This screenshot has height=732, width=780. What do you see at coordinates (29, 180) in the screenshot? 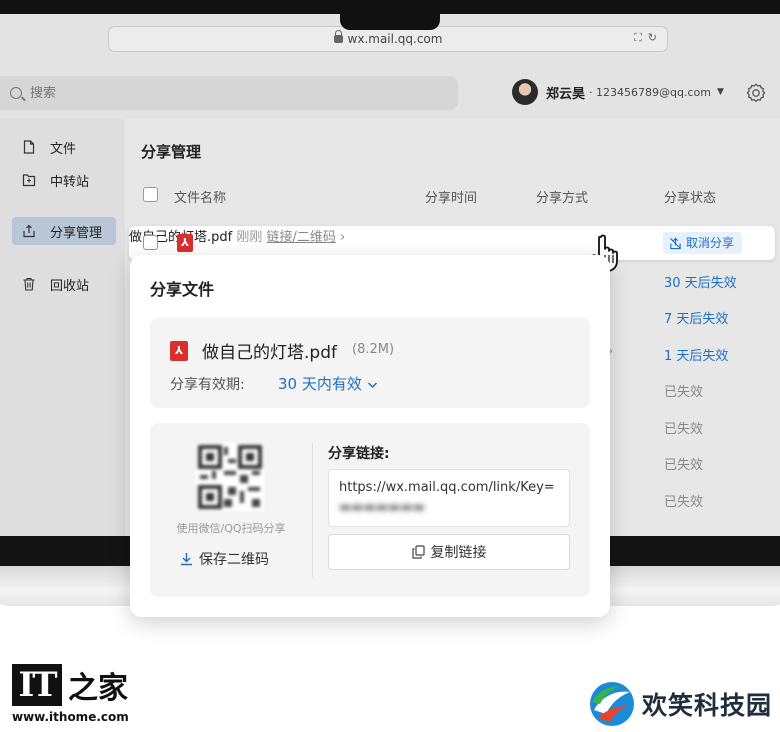
I see `transfer-station-icon` at bounding box center [29, 180].